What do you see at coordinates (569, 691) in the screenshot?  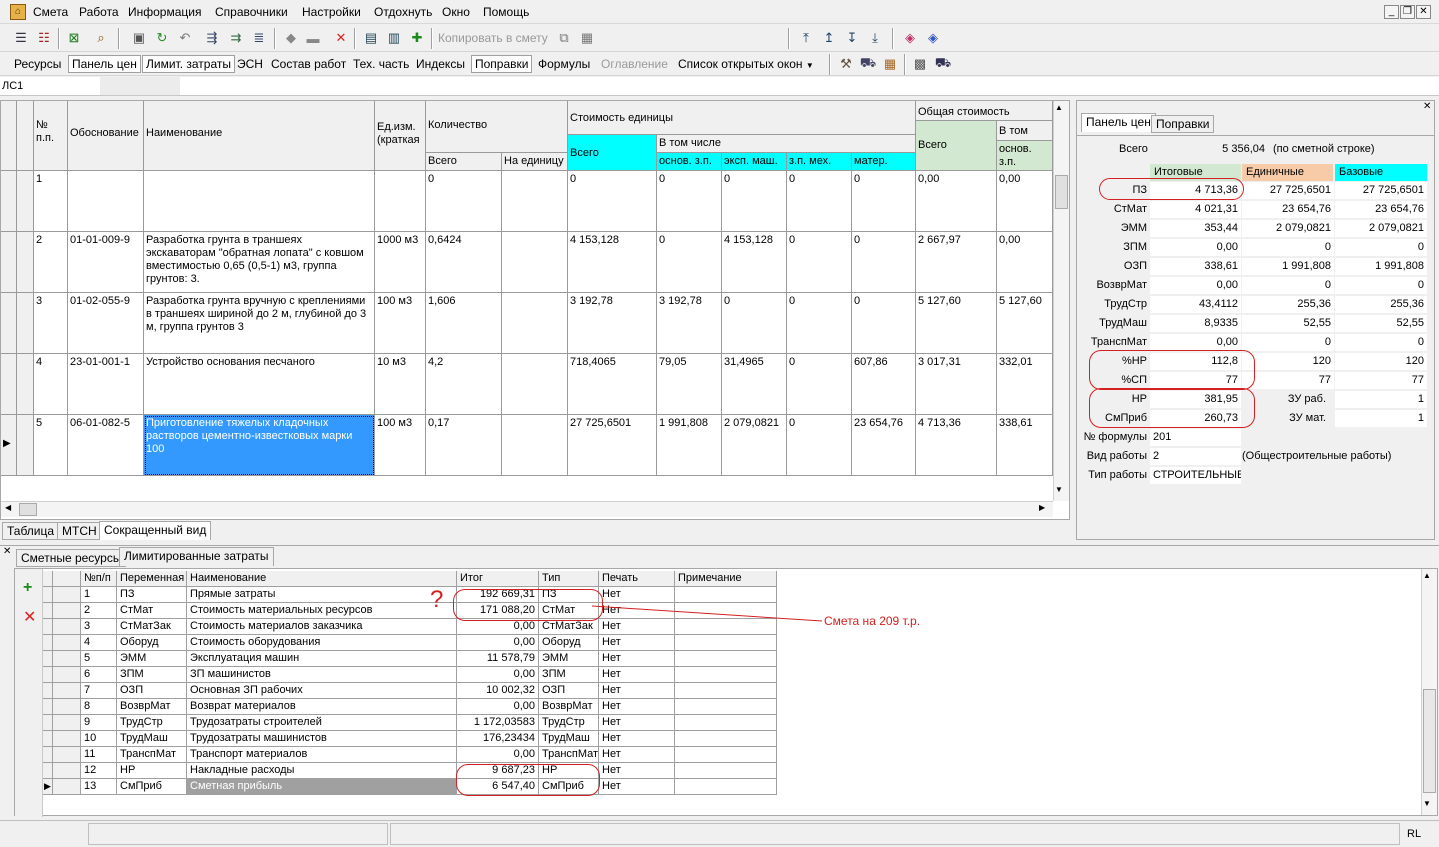 I see `lower-cell-type: ОЗП` at bounding box center [569, 691].